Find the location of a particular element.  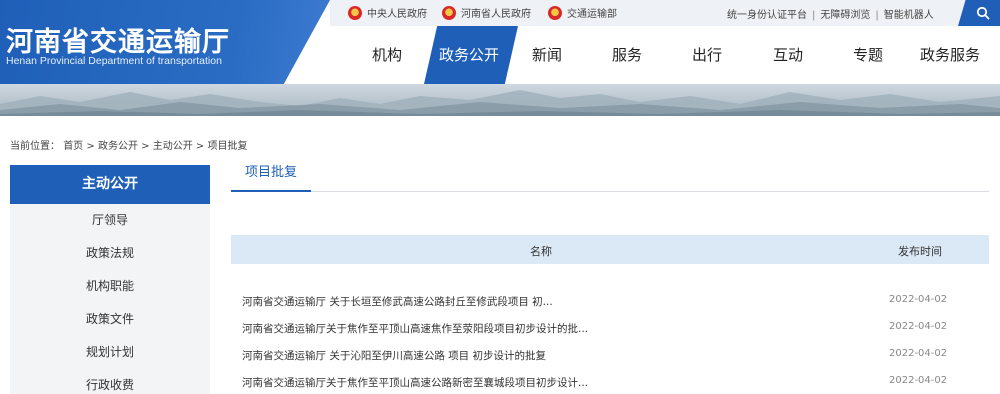

link-ministry-of-transport: 交通运输部 is located at coordinates (582, 12).